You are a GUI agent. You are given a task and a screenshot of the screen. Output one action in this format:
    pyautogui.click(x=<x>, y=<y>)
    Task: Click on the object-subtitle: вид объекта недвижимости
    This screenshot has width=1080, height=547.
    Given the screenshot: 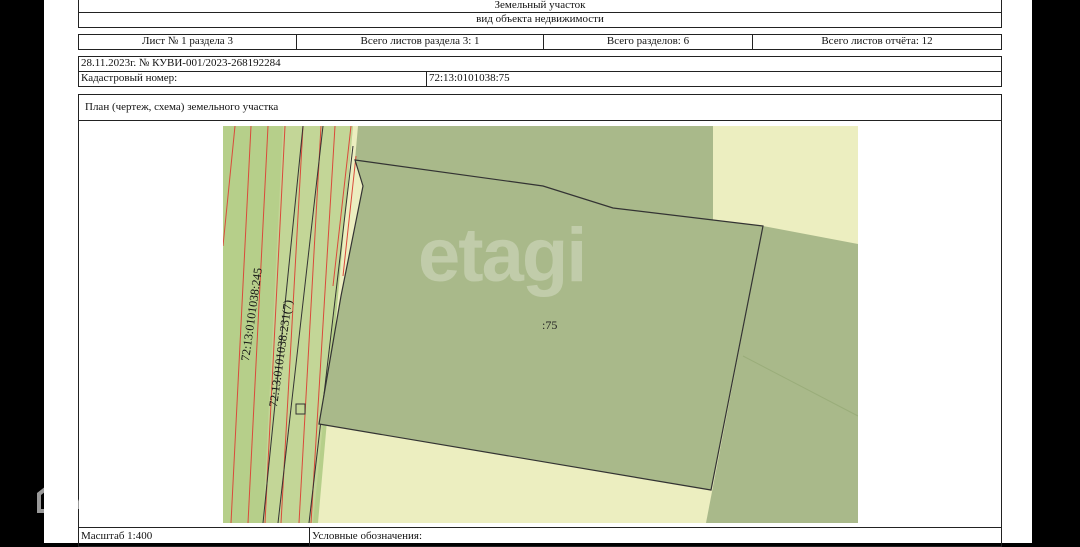 What is the action you would take?
    pyautogui.click(x=540, y=19)
    